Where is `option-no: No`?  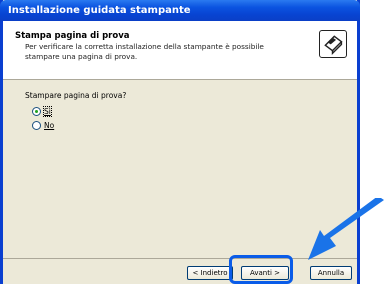
option-no: No is located at coordinates (43, 125).